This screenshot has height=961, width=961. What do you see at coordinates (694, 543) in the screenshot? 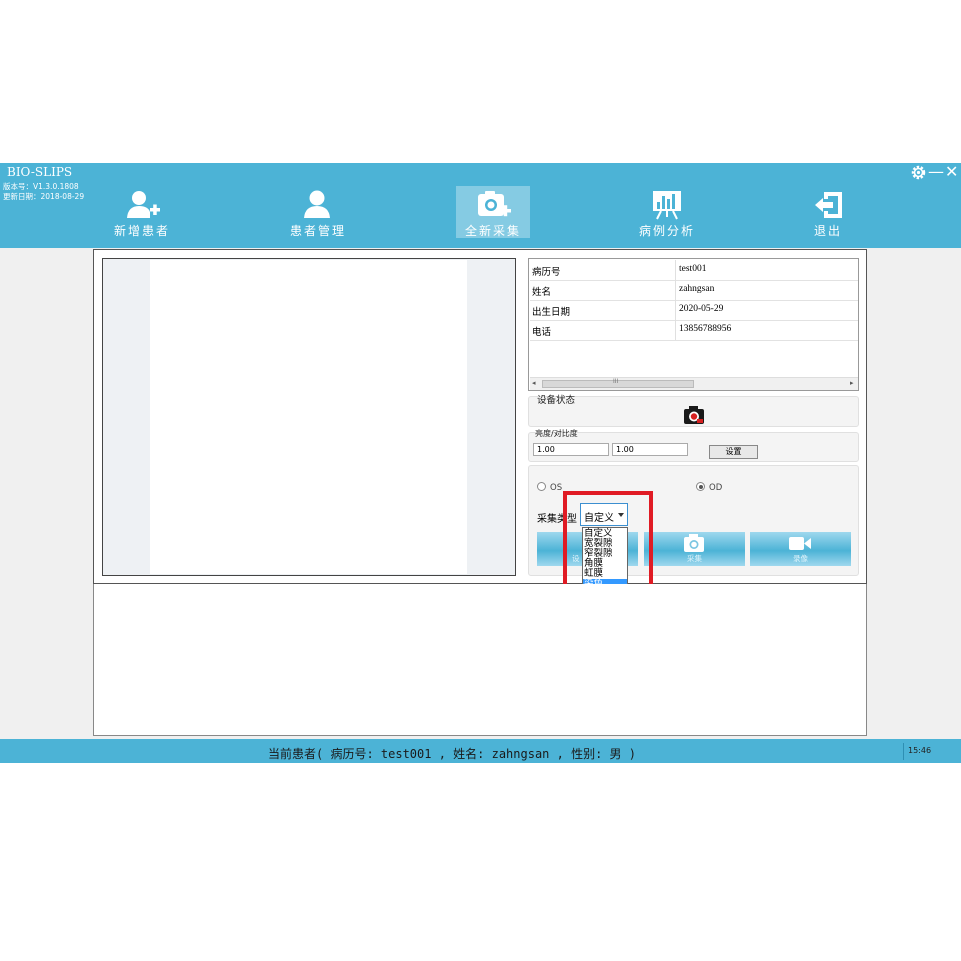
I see `camera-icon` at bounding box center [694, 543].